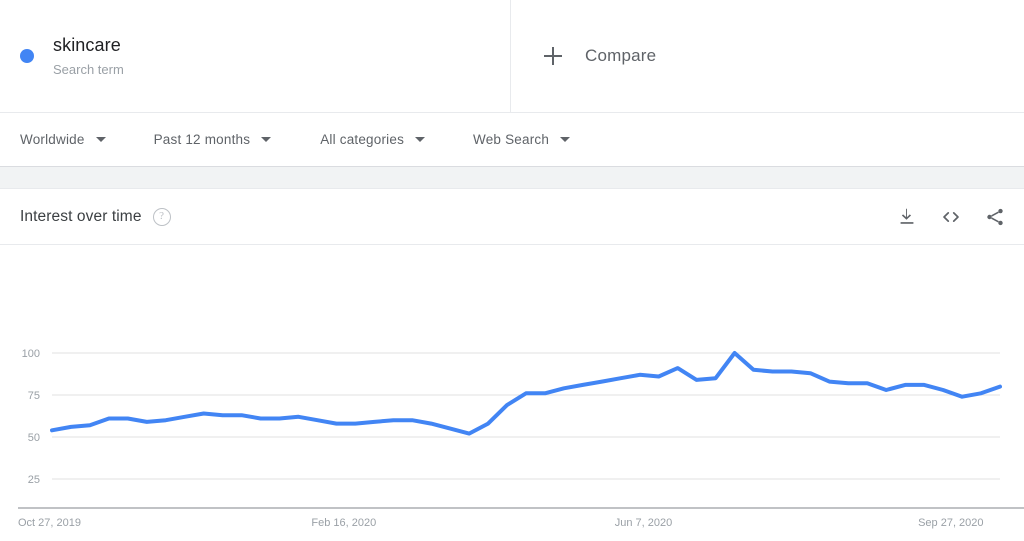 The height and width of the screenshot is (541, 1024). What do you see at coordinates (767, 56) in the screenshot?
I see `compare-button: Compare` at bounding box center [767, 56].